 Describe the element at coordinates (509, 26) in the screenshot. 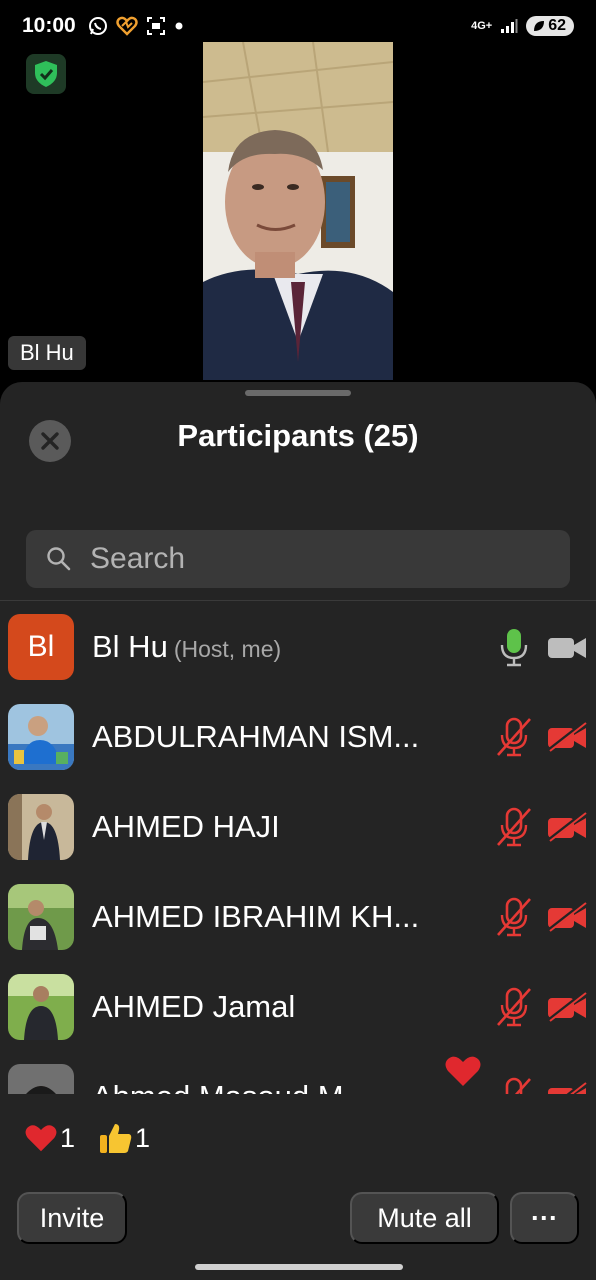

I see `signal-icon` at that location.